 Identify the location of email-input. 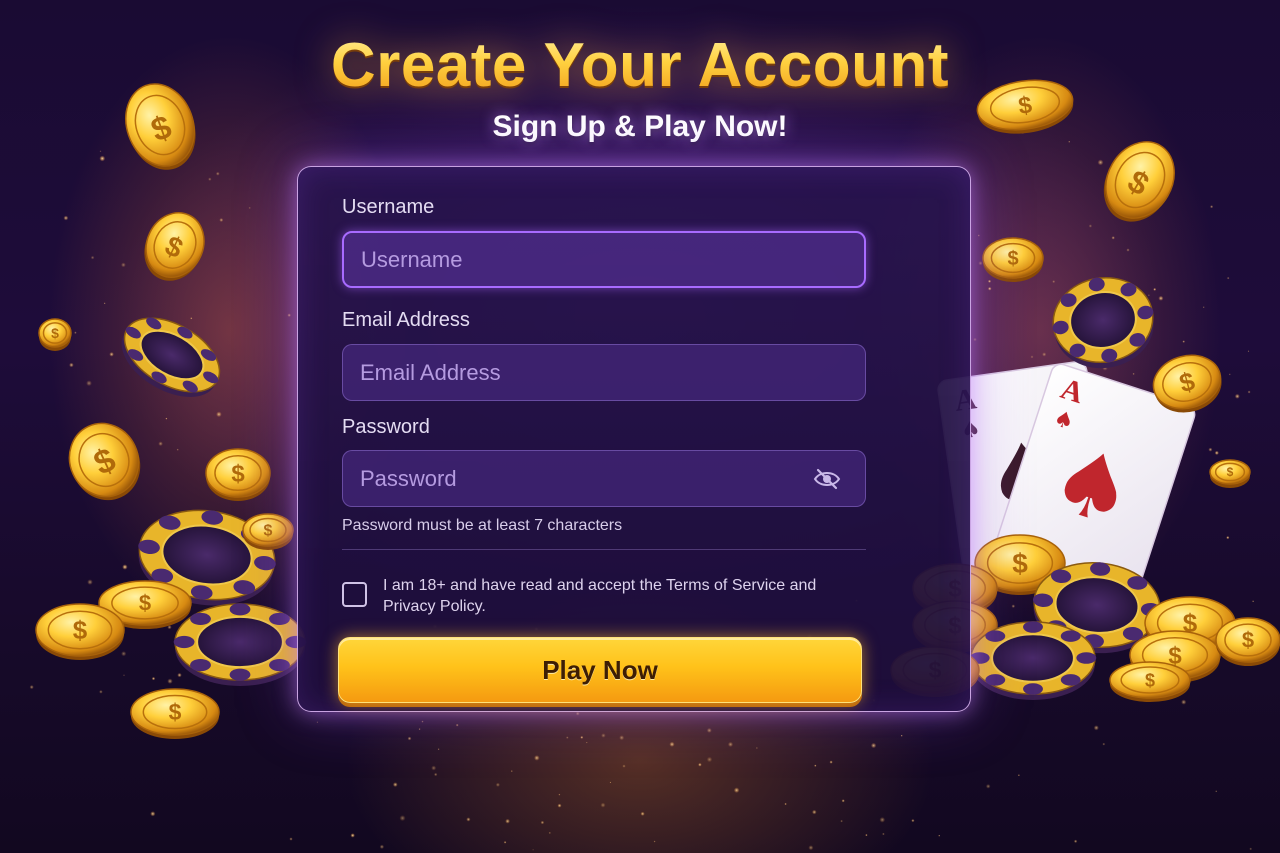
(604, 372).